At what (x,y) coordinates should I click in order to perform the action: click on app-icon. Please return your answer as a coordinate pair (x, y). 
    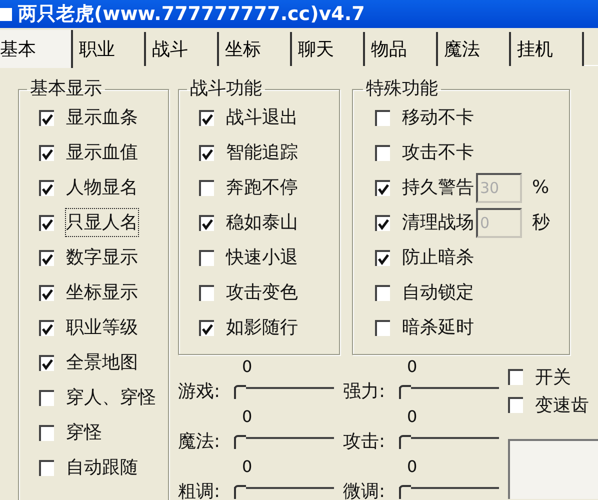
    Looking at the image, I should click on (6, 14).